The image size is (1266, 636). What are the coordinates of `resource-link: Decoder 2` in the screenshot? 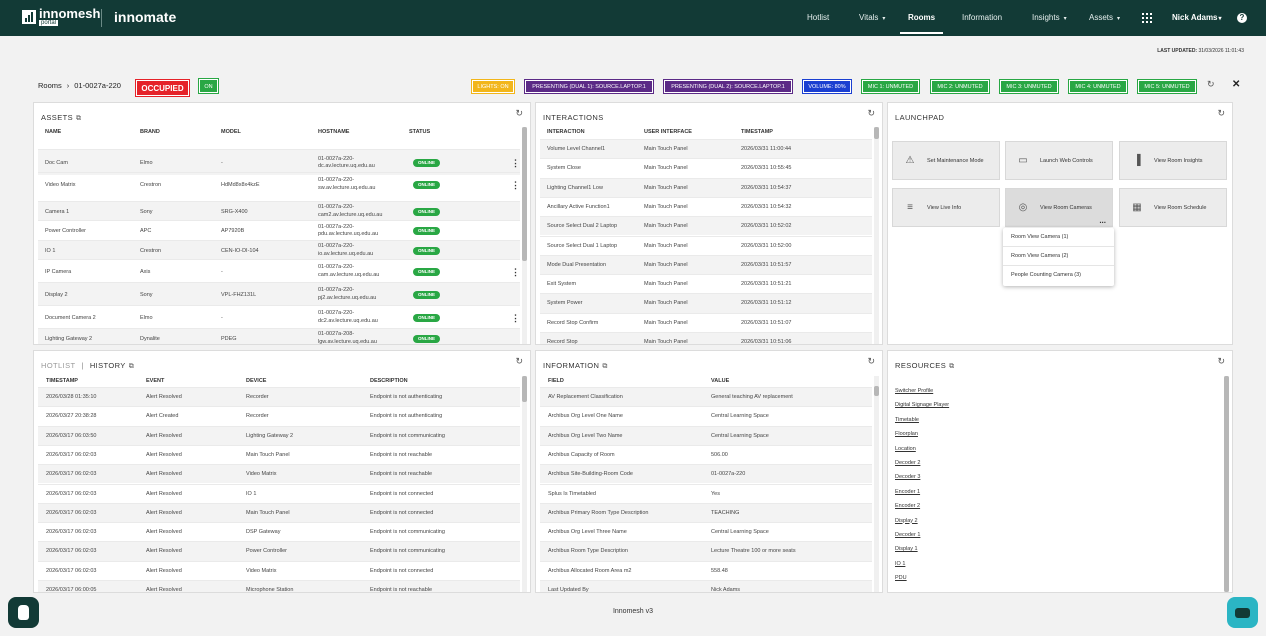 It's located at (922, 463).